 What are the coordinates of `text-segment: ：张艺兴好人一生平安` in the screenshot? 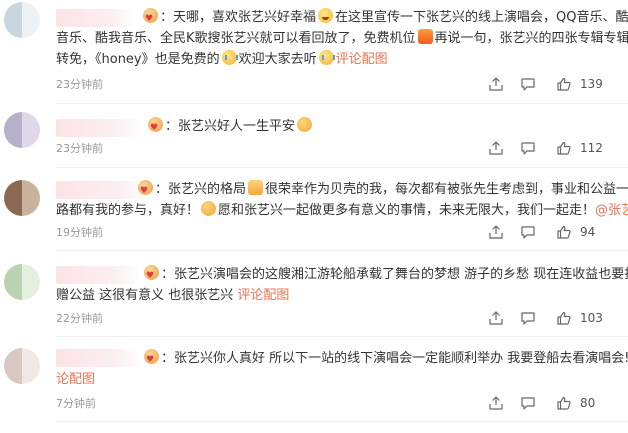 It's located at (230, 126).